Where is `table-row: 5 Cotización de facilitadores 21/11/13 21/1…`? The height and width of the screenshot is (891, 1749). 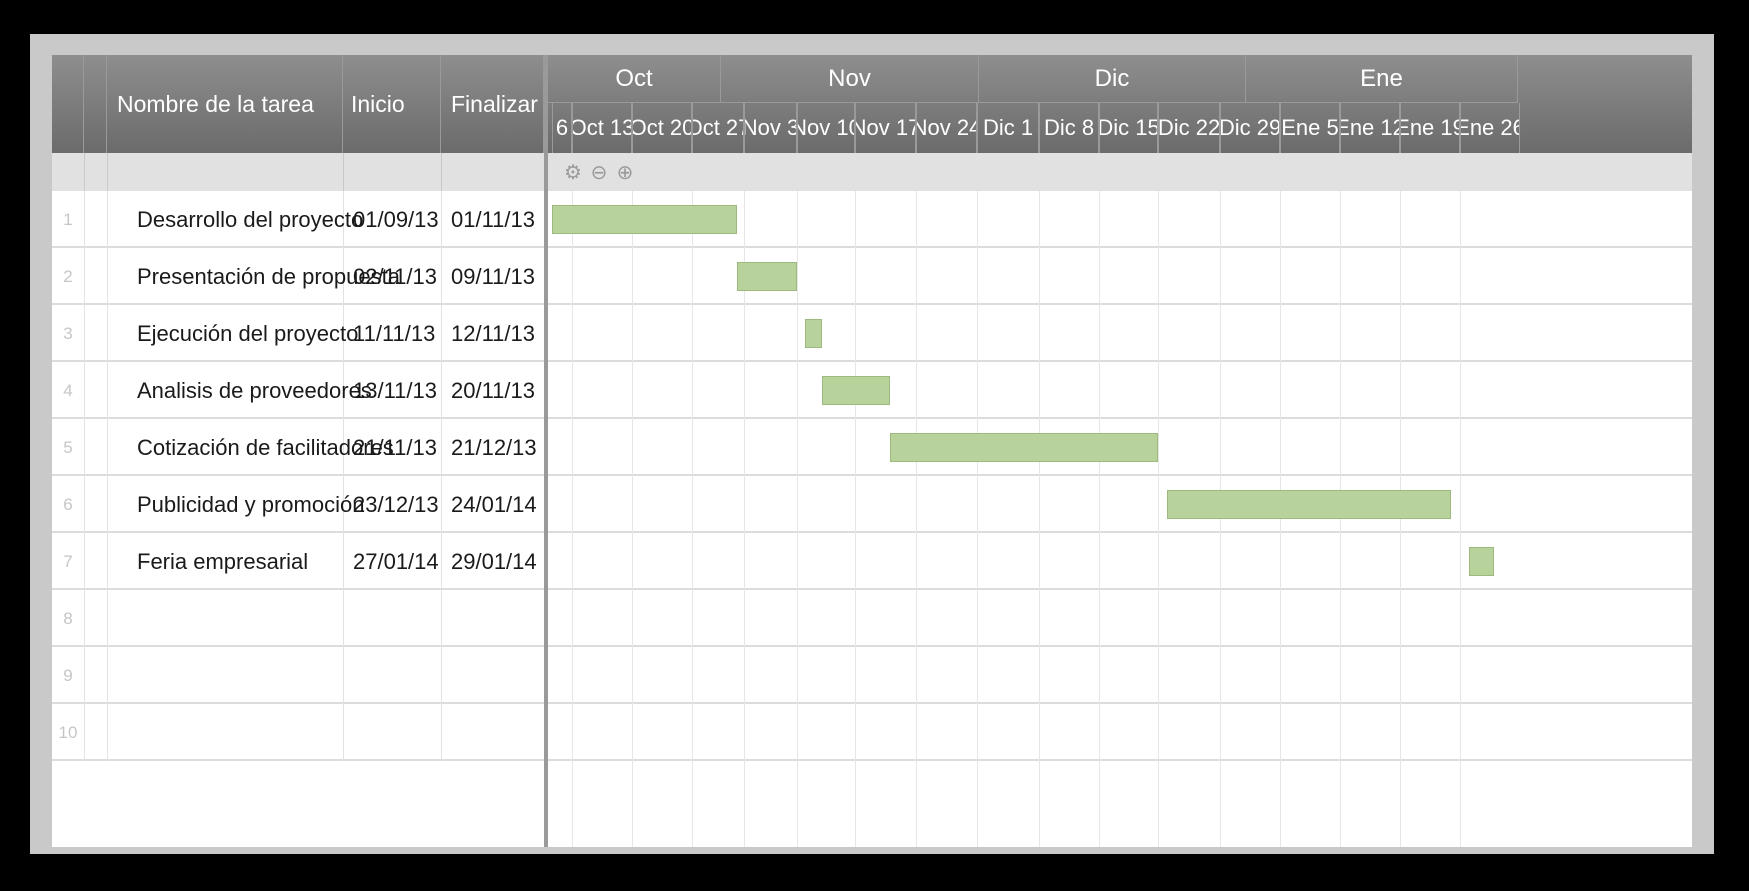 table-row: 5 Cotización de facilitadores 21/11/13 21/1… is located at coordinates (298, 447).